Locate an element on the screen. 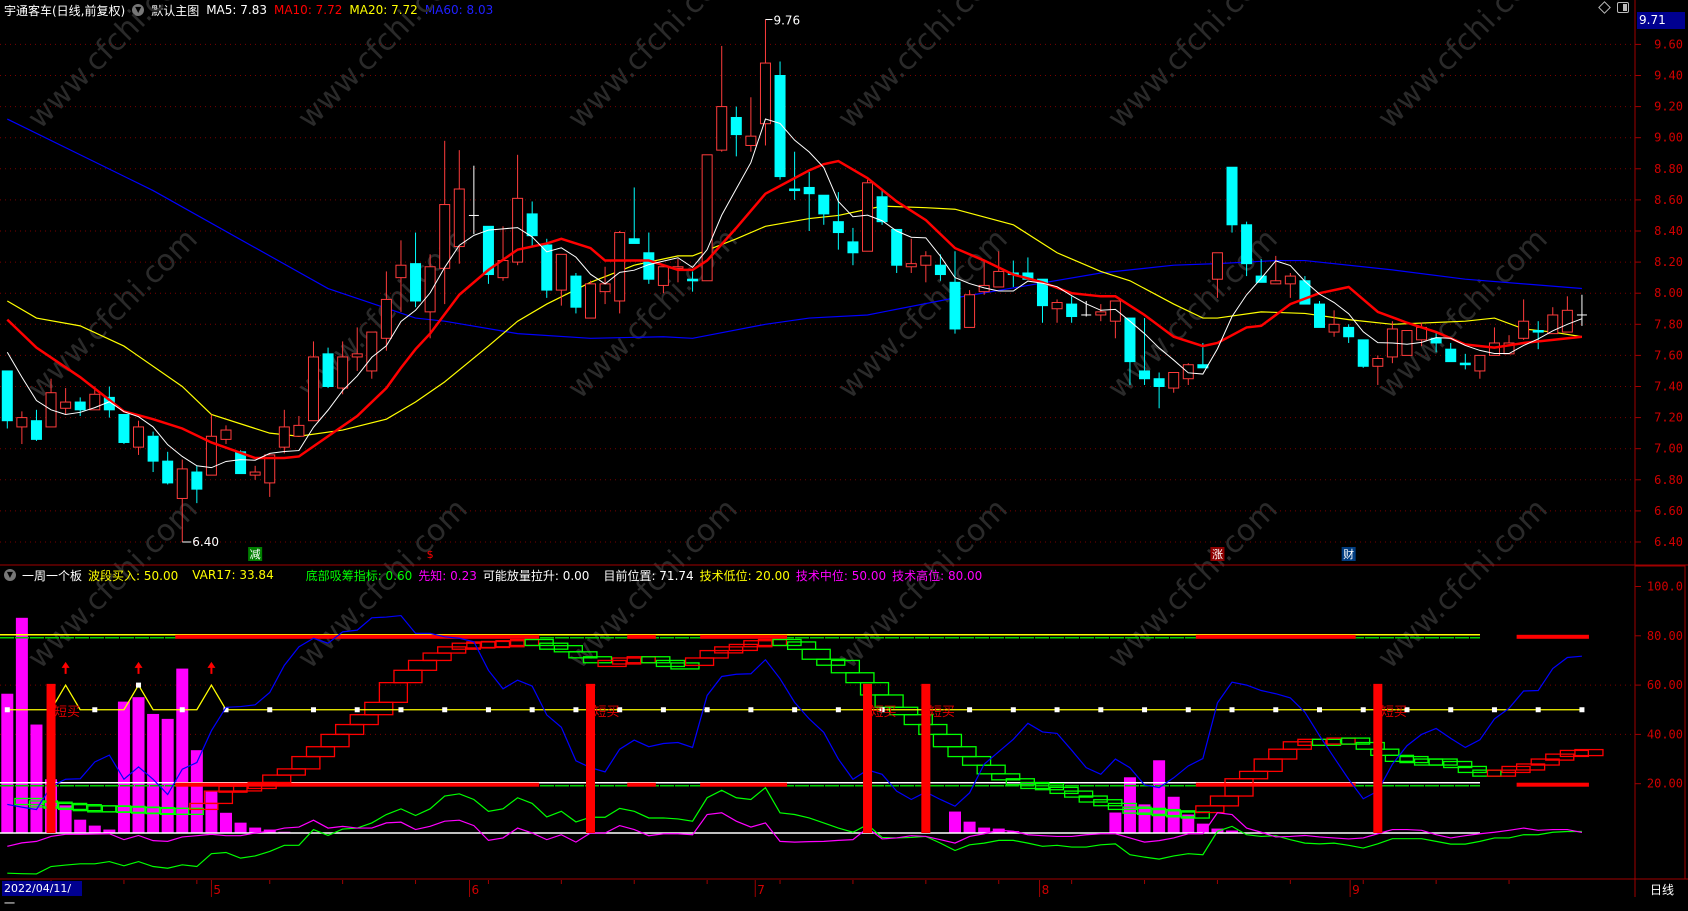  price-tick-label: 6.60 is located at coordinates (1668, 511).